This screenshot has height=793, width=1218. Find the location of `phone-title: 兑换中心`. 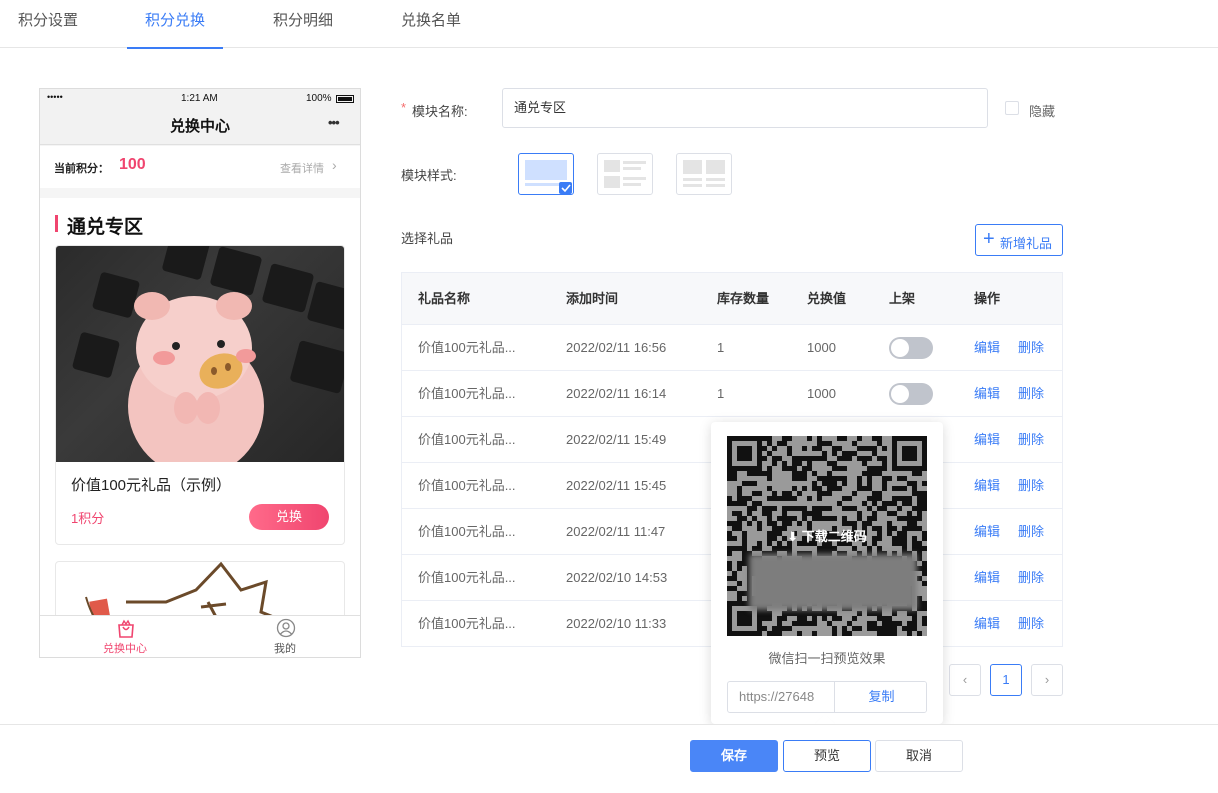

phone-title: 兑换中心 is located at coordinates (199, 126).